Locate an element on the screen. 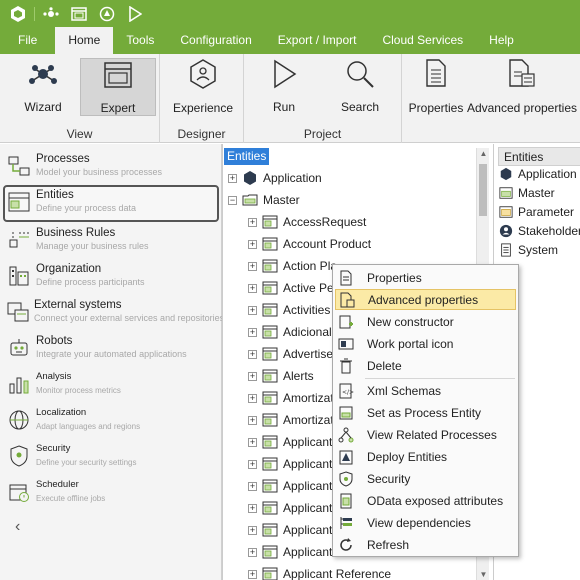 Image resolution: width=580 pixels, height=580 pixels. experience-quick-icon is located at coordinates (107, 13).